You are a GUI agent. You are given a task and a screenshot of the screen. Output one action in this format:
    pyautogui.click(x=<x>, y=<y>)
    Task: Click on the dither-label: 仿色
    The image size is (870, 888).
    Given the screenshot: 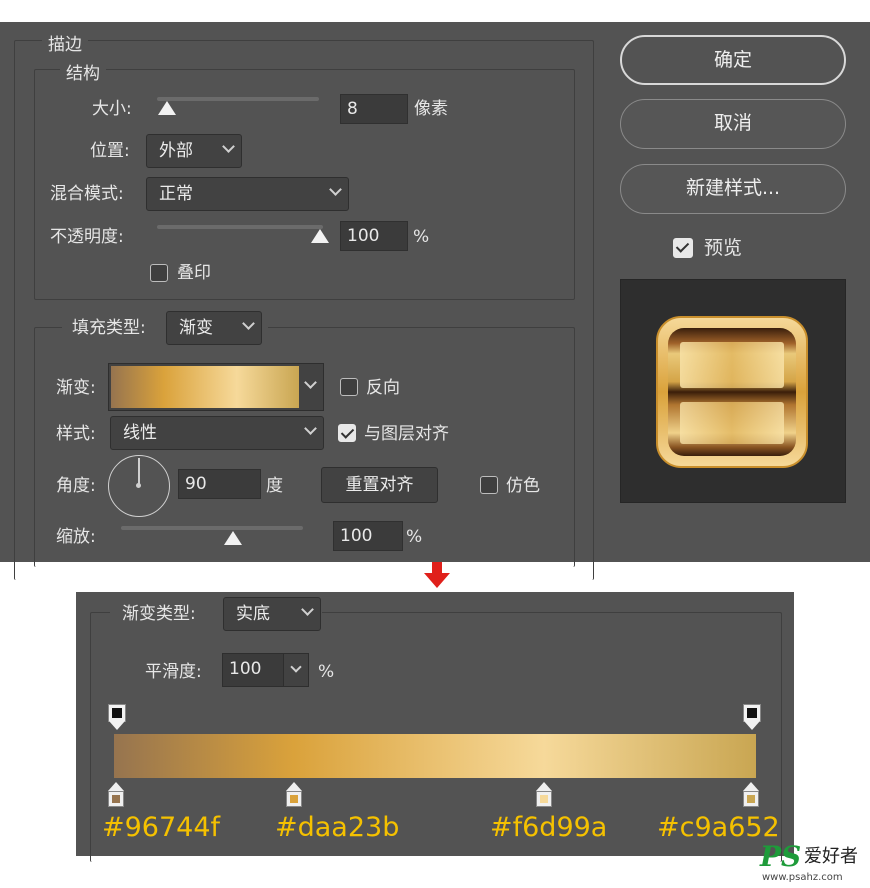 What is the action you would take?
    pyautogui.click(x=523, y=486)
    